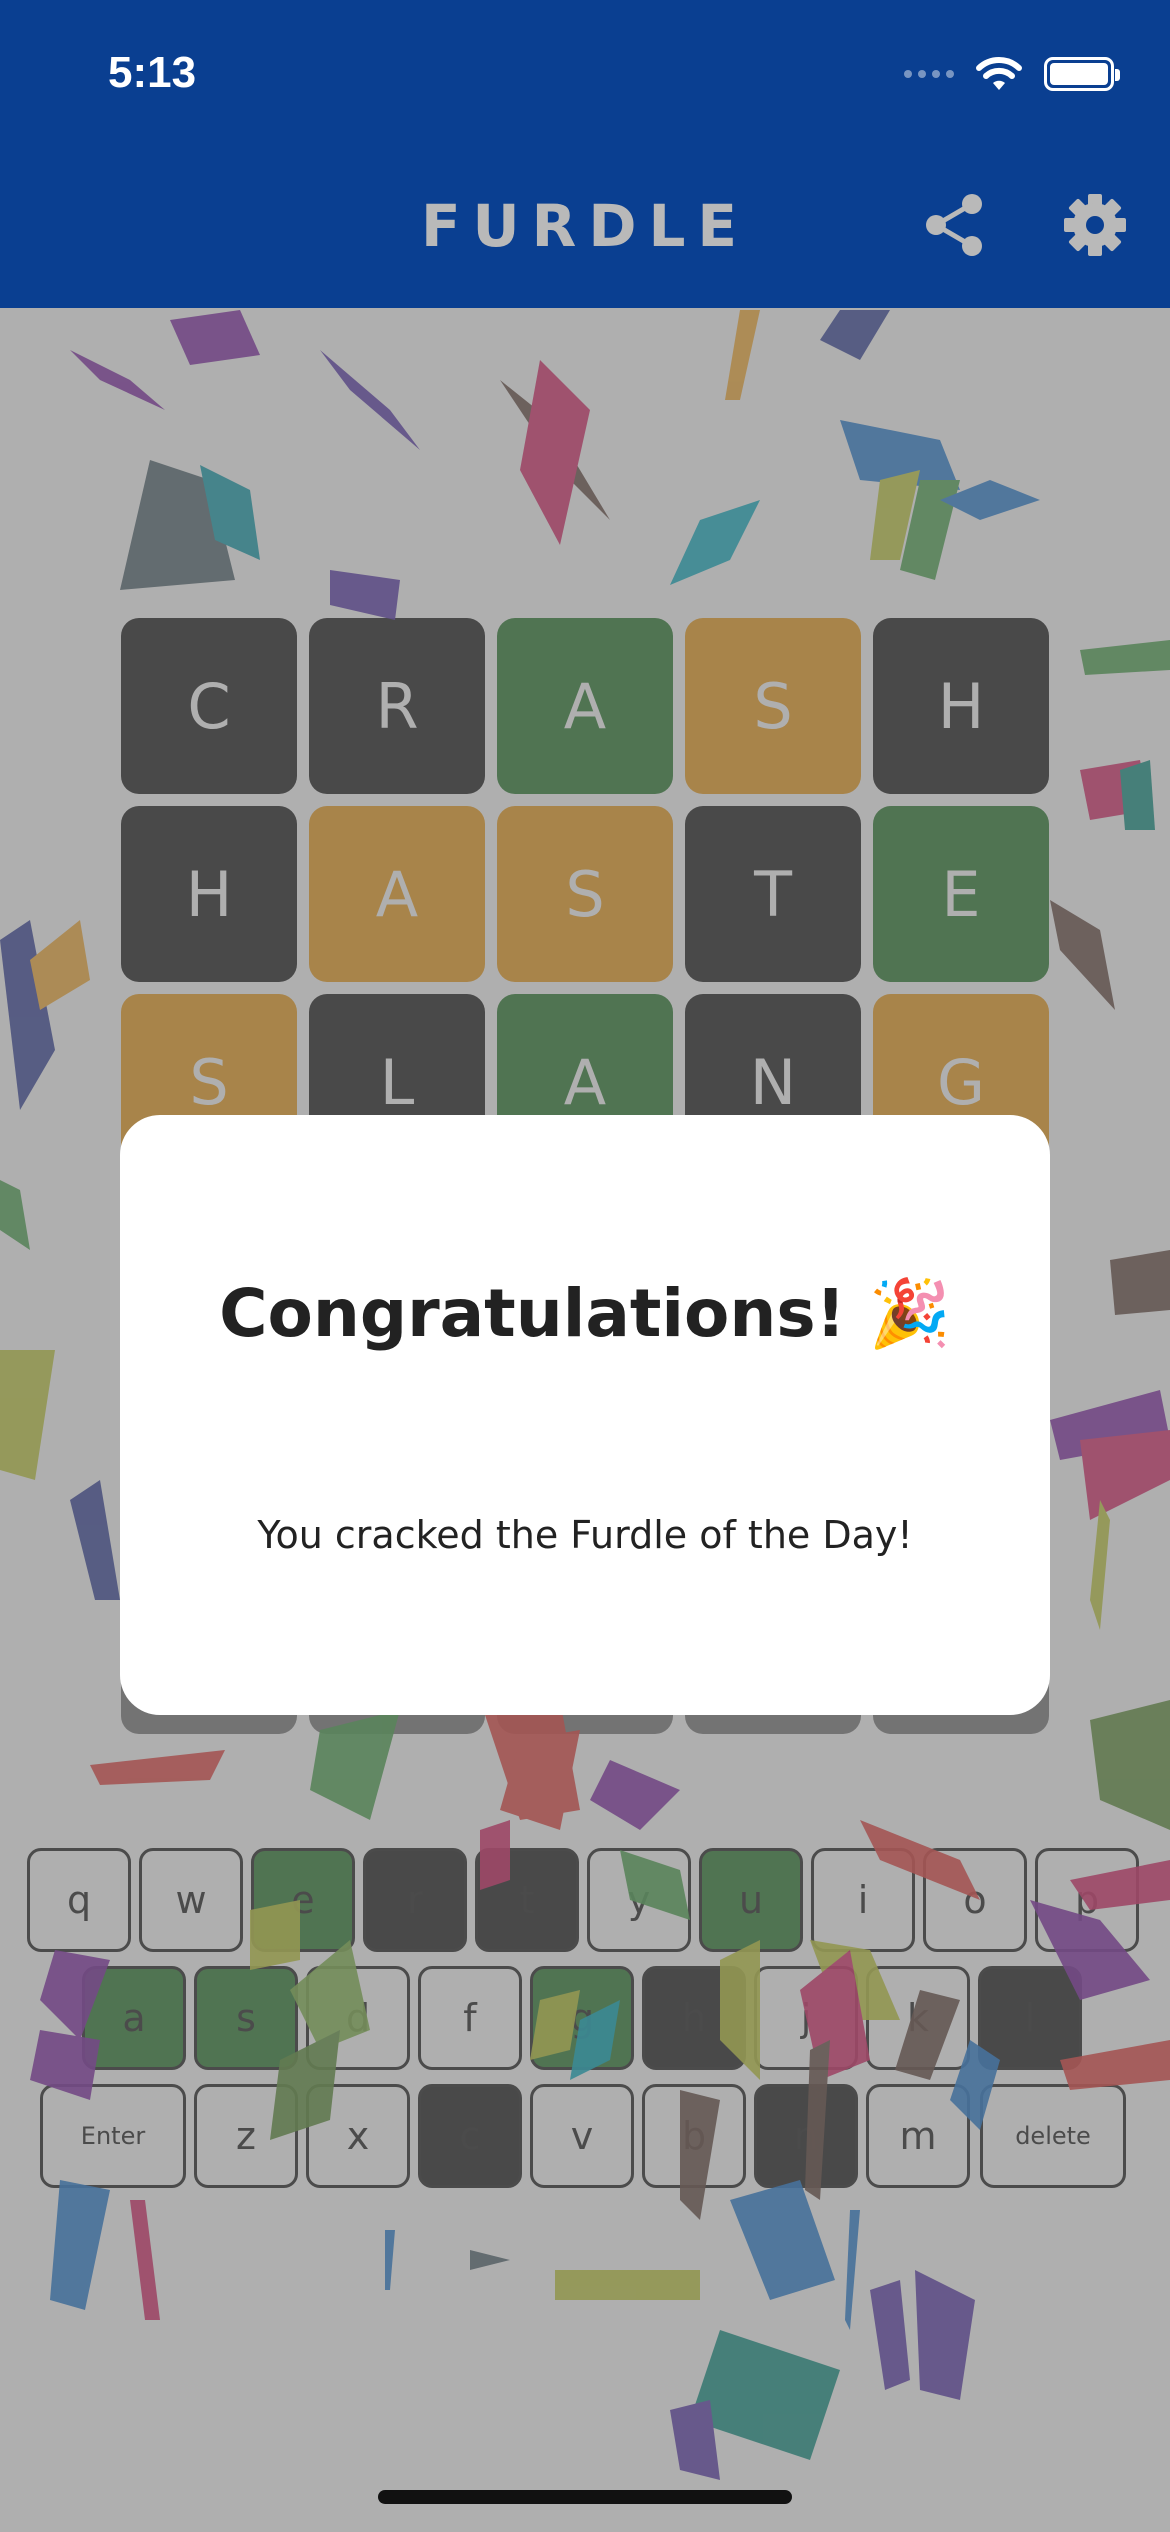  I want to click on status-time: 5:13, so click(152, 72).